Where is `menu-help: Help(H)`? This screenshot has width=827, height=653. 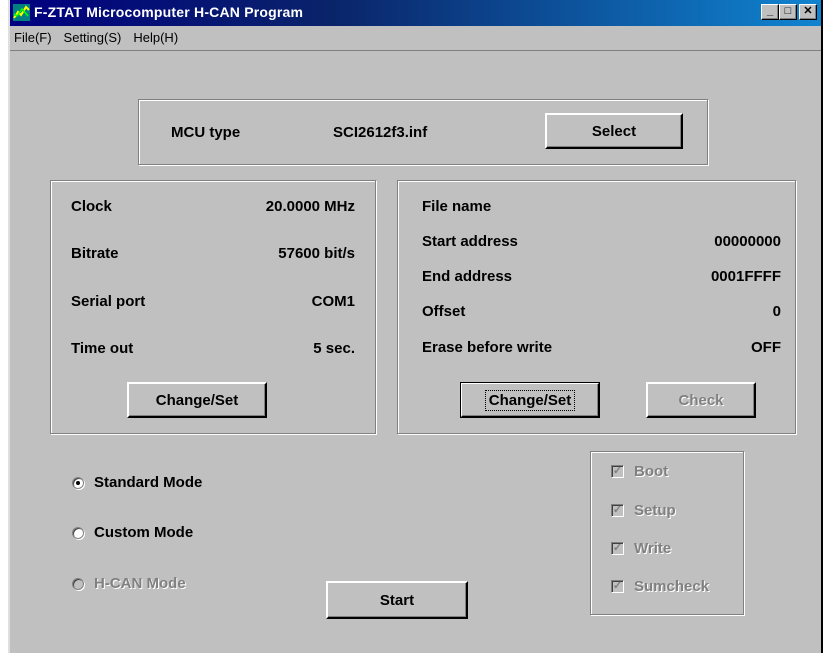 menu-help: Help(H) is located at coordinates (155, 37).